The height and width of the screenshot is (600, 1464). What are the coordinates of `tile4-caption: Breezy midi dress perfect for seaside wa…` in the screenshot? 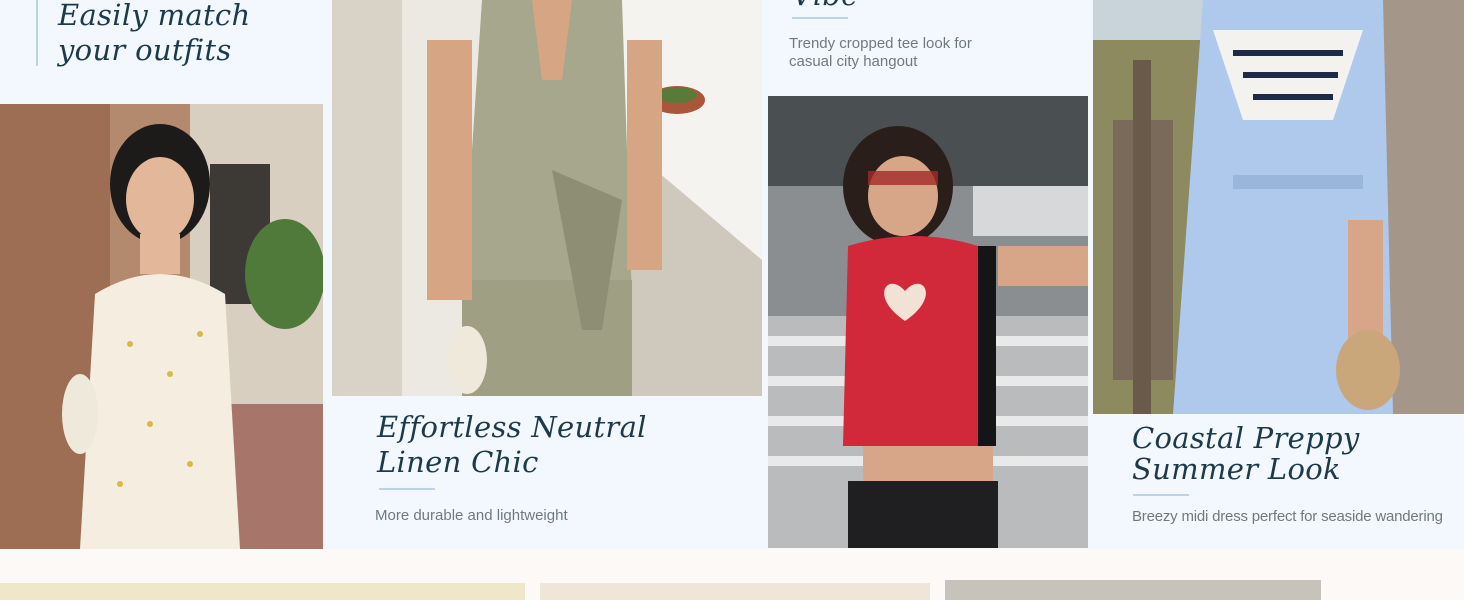 It's located at (1287, 516).